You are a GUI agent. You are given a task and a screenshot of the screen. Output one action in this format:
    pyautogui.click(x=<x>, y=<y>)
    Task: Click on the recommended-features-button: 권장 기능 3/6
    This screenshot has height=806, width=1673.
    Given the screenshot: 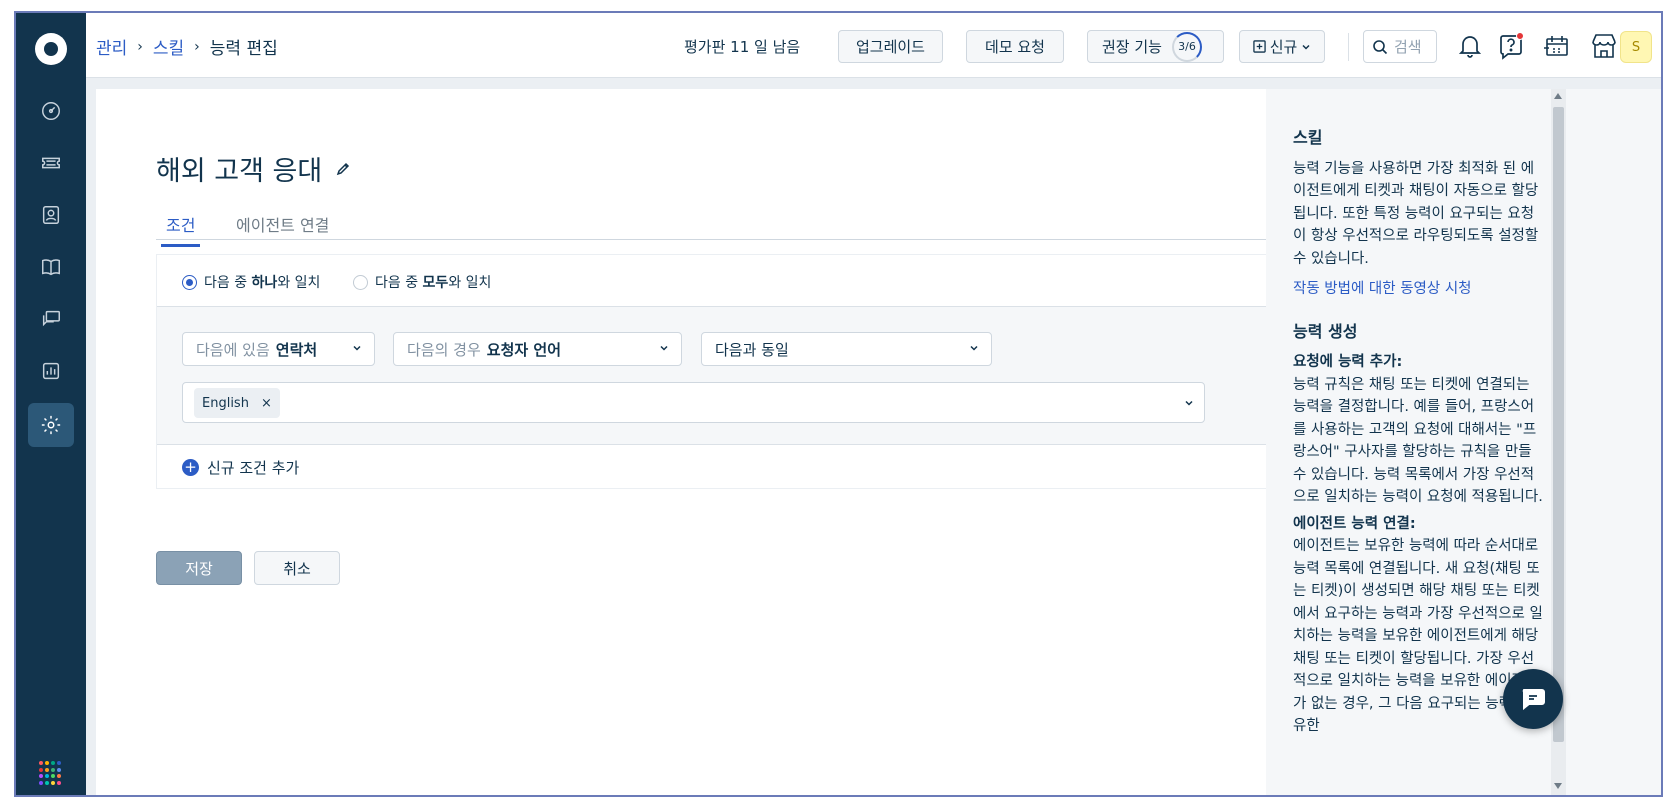 What is the action you would take?
    pyautogui.click(x=1155, y=46)
    